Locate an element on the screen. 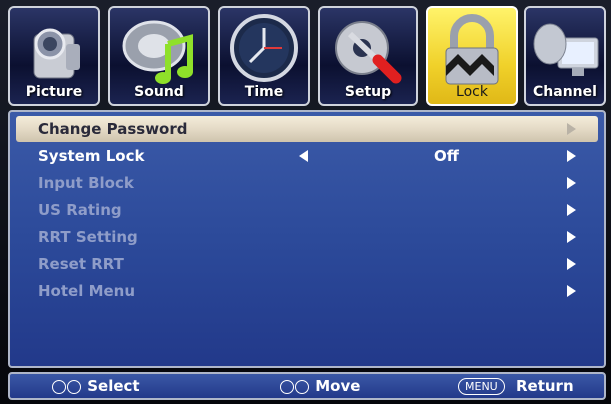 The width and height of the screenshot is (611, 404). menu-item-label: Hotel Menu is located at coordinates (87, 291).